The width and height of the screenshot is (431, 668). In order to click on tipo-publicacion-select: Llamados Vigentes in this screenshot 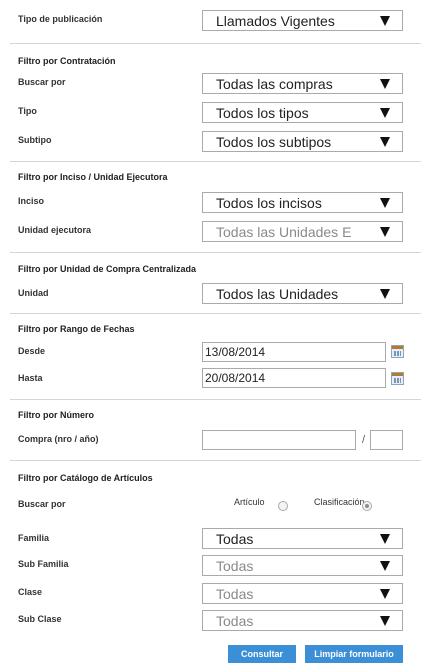, I will do `click(302, 20)`.